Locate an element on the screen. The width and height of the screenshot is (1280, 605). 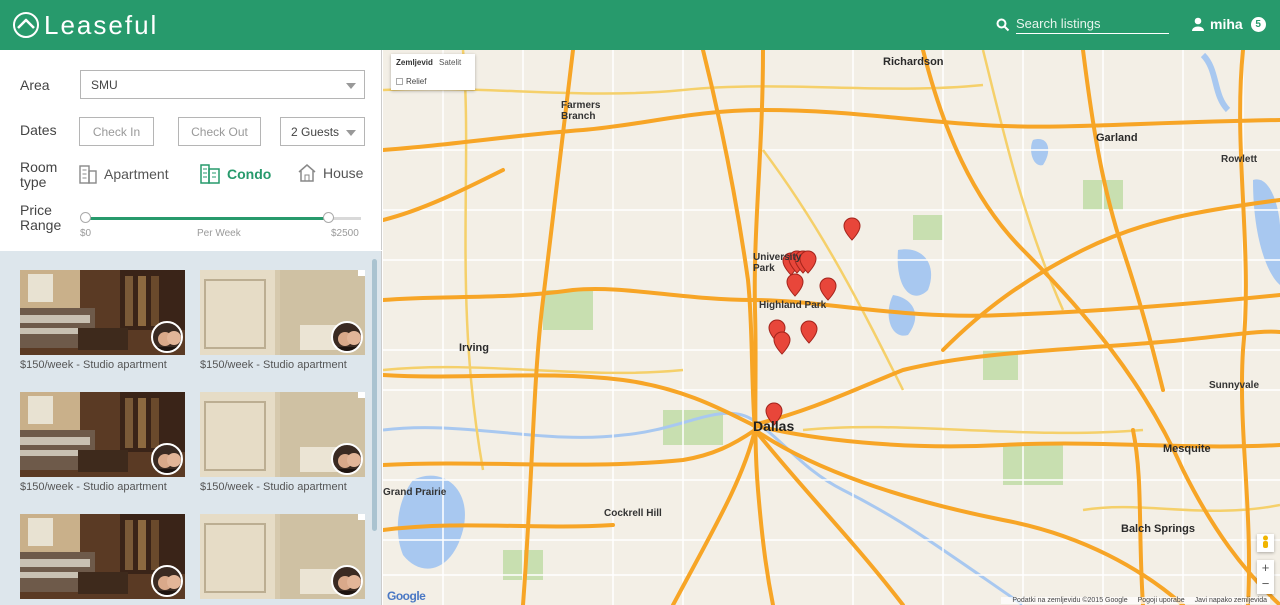
report-error-link: Javi napako zemljevida is located at coordinates (1231, 600).